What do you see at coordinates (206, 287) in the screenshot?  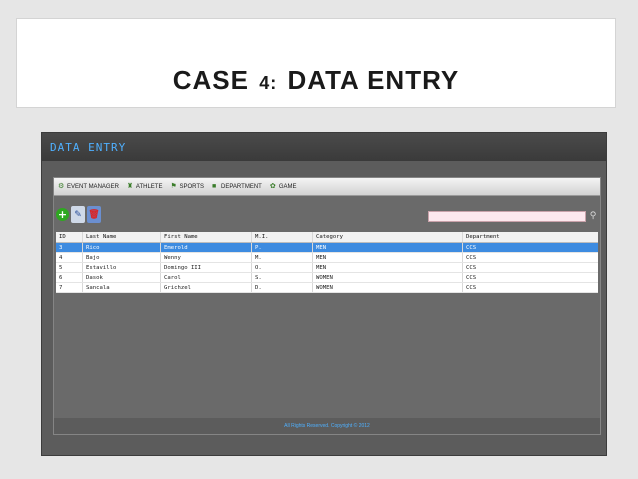 I see `cell-first-name: Grichzel` at bounding box center [206, 287].